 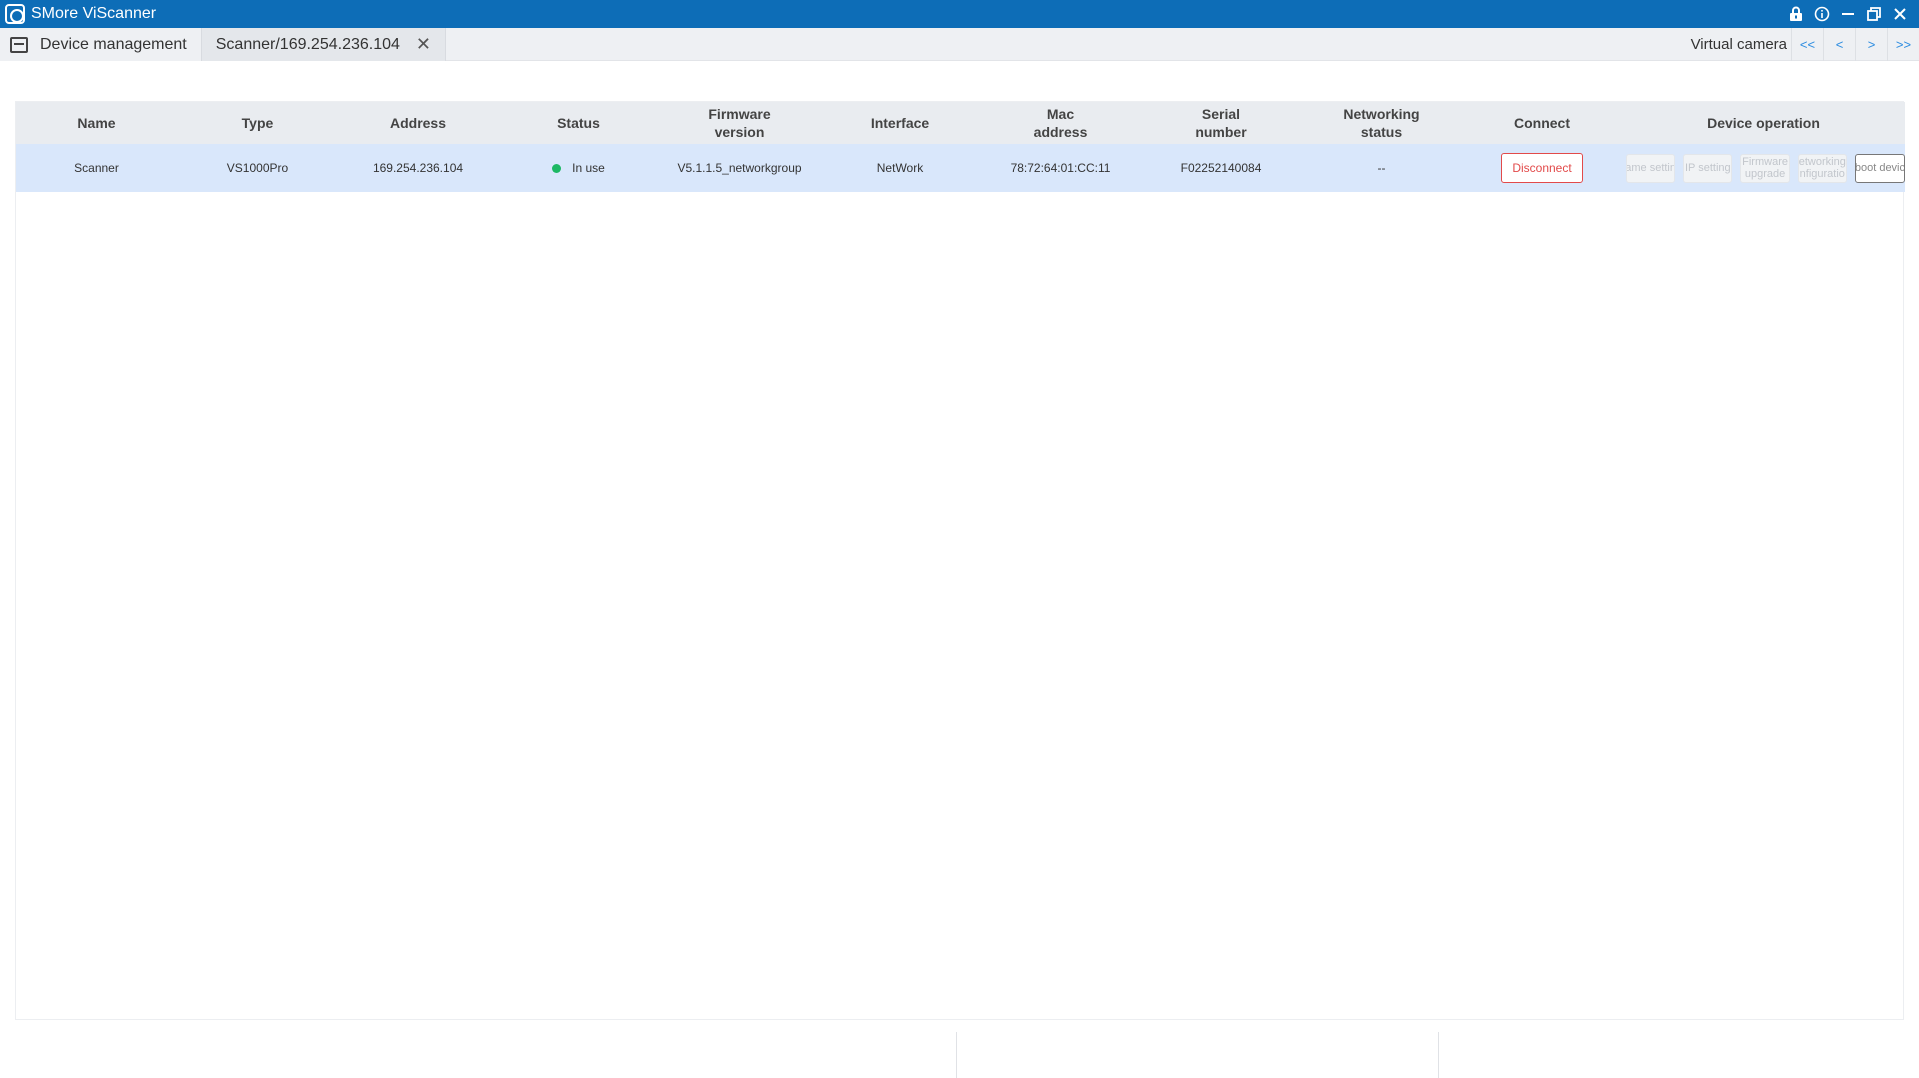 What do you see at coordinates (1900, 14) in the screenshot?
I see `close-icon` at bounding box center [1900, 14].